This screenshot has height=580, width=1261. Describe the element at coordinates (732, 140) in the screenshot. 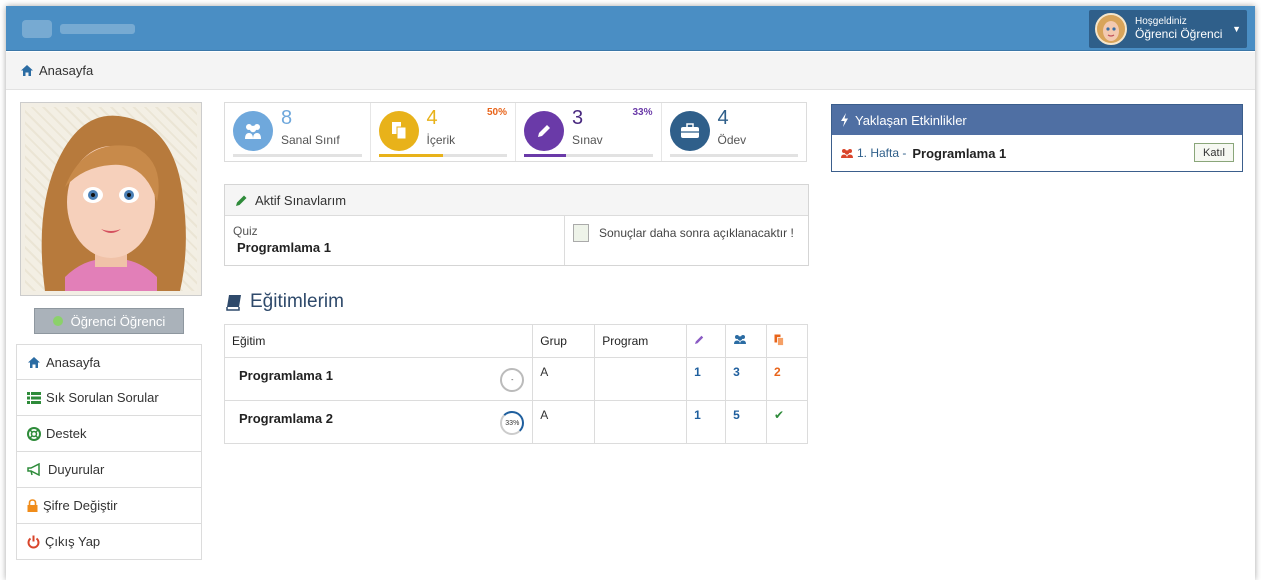

I see `stat-label: Ödev` at that location.